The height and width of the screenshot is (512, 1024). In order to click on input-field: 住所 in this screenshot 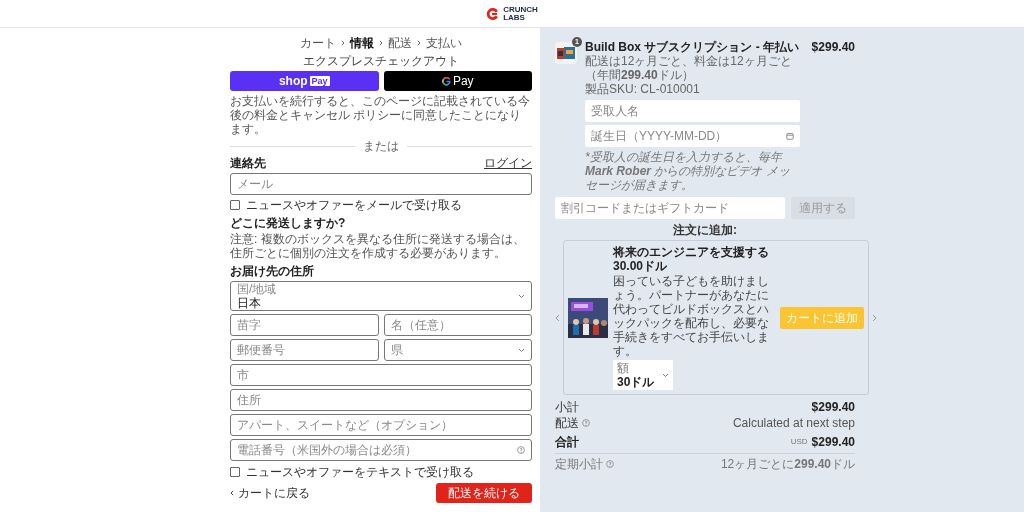, I will do `click(381, 400)`.